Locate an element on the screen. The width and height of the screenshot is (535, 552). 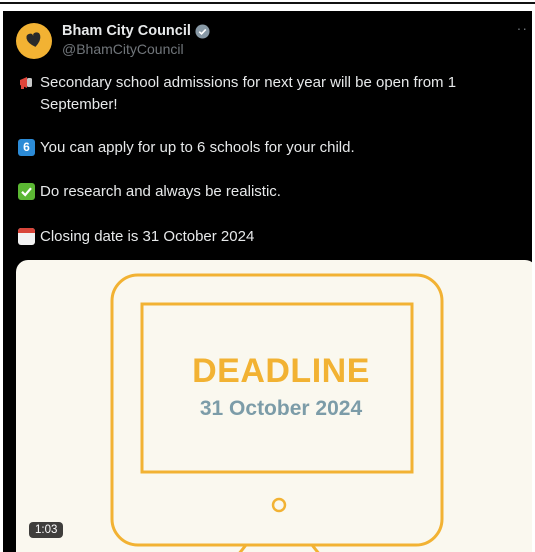
verified-badge-icon is located at coordinates (202, 31).